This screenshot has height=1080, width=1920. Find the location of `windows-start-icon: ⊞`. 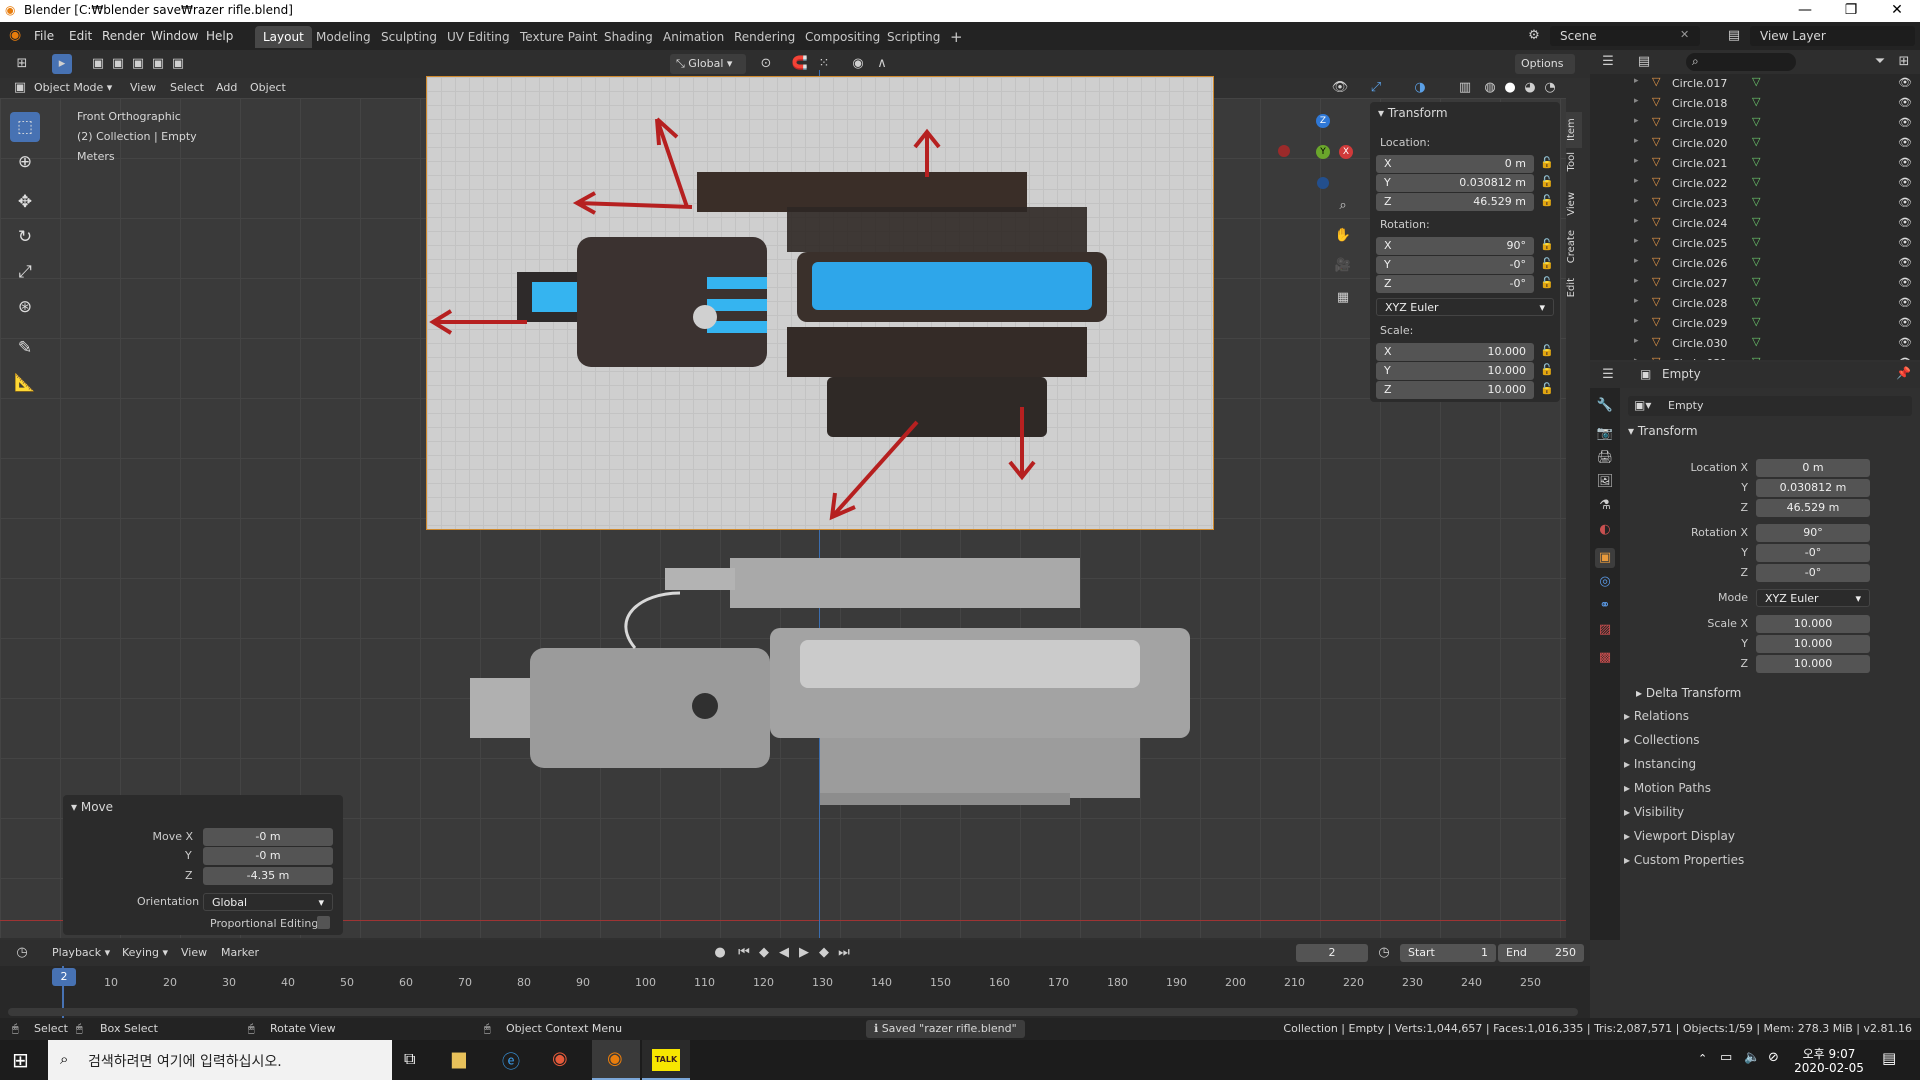

windows-start-icon: ⊞ is located at coordinates (20, 1060).